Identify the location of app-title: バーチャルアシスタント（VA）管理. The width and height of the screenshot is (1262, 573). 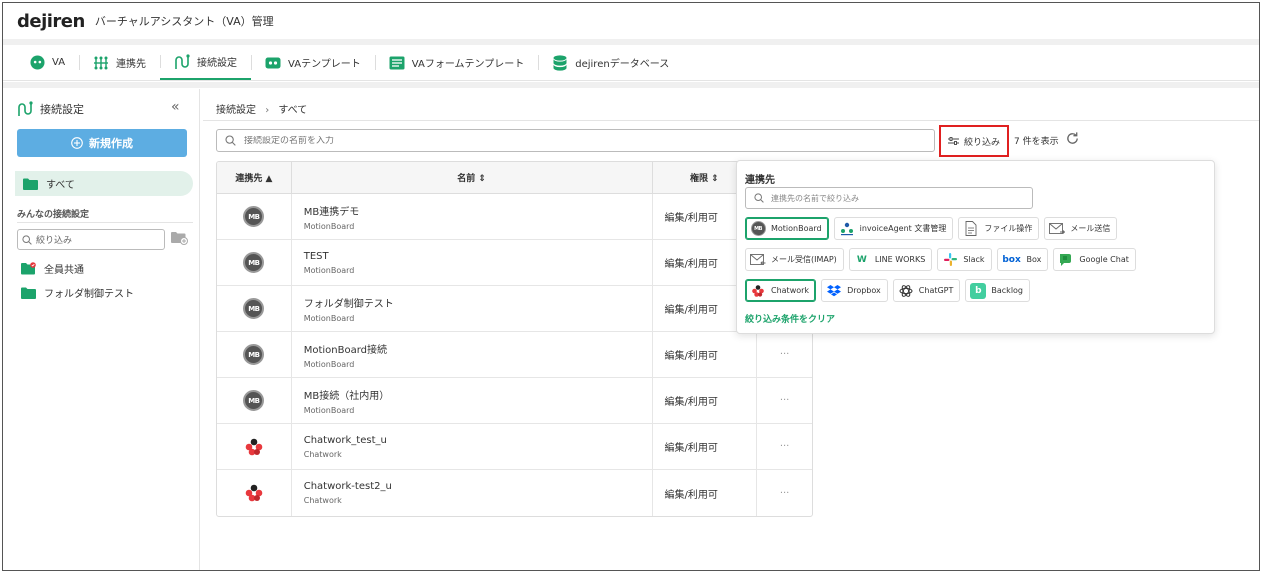
(184, 21).